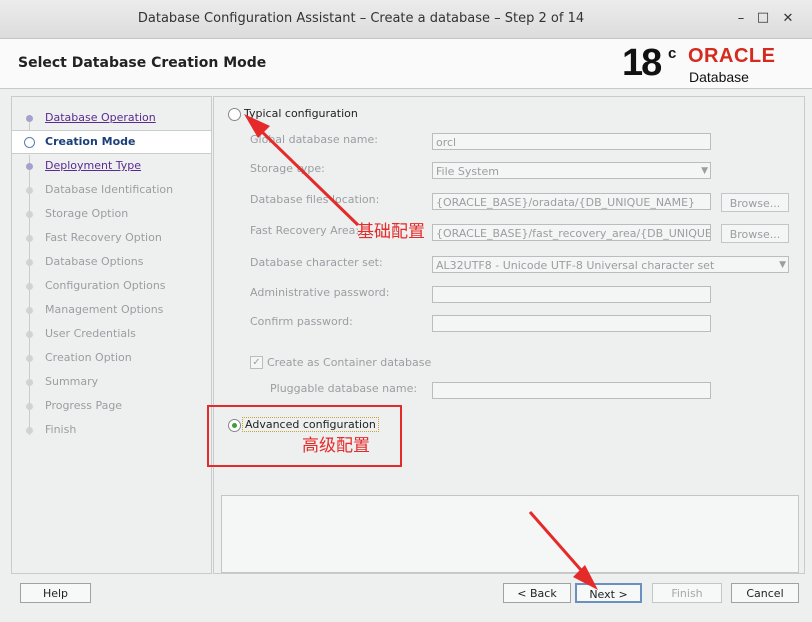  Describe the element at coordinates (585, 577) in the screenshot. I see `arrow-head-icon` at that location.